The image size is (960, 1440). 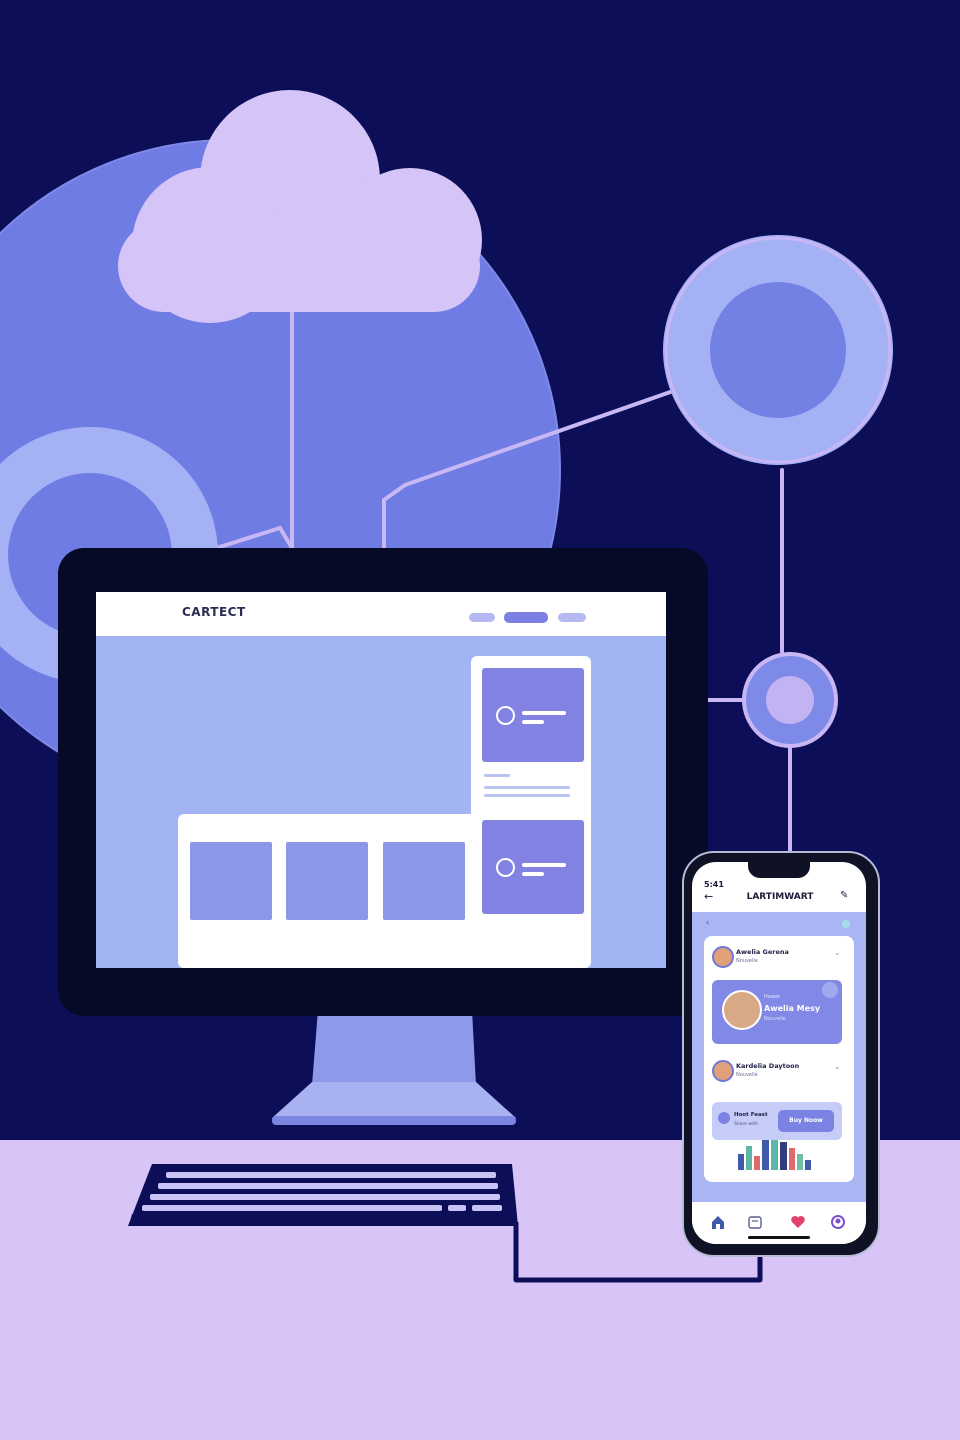 I want to click on home-icon, so click(x=718, y=1222).